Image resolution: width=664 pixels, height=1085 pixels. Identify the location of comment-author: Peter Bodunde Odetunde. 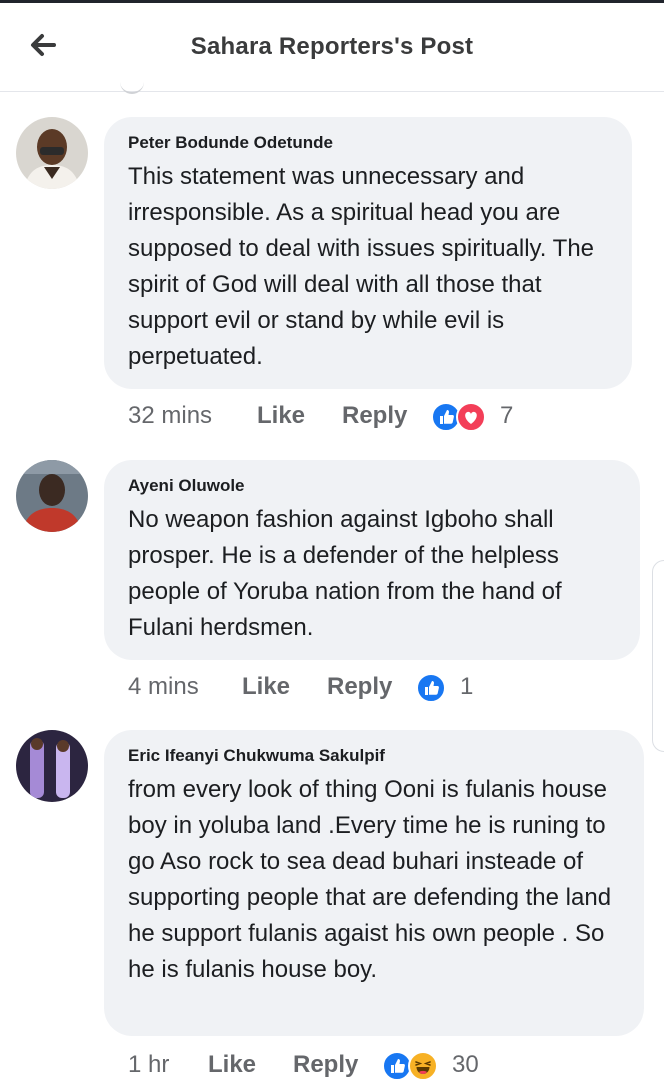
(368, 143).